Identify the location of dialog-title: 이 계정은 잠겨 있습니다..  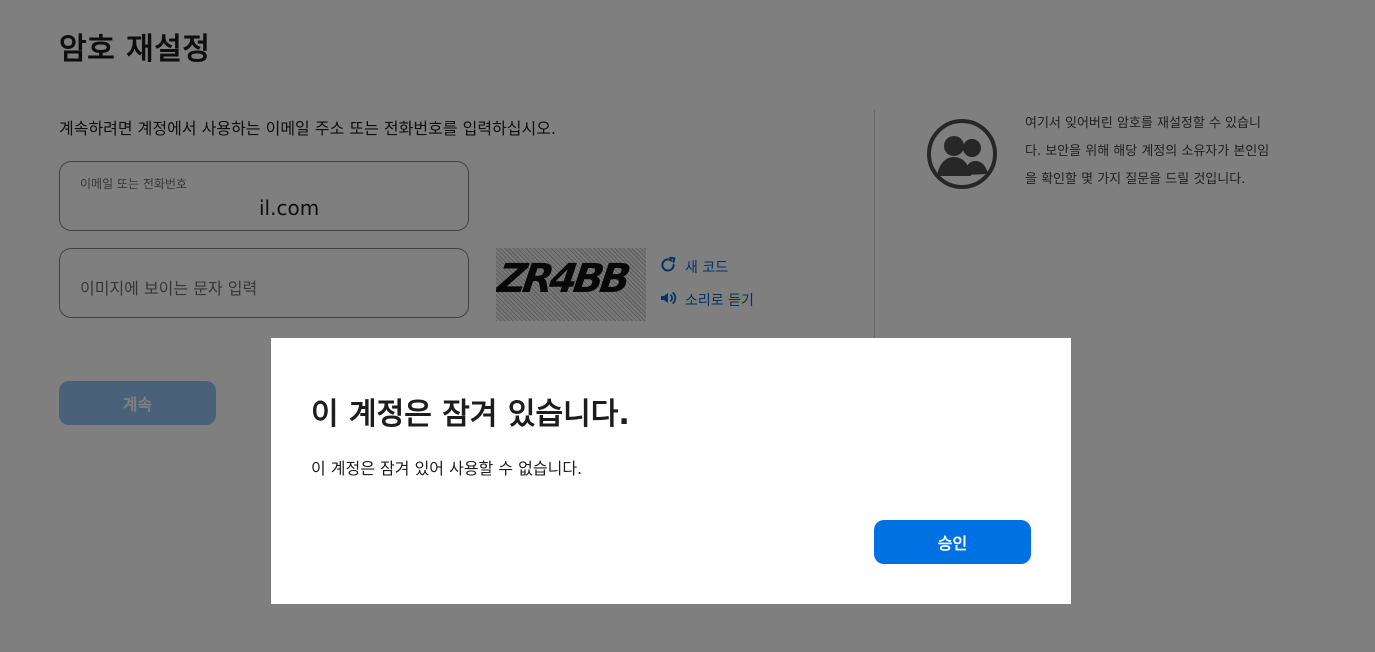
(470, 414).